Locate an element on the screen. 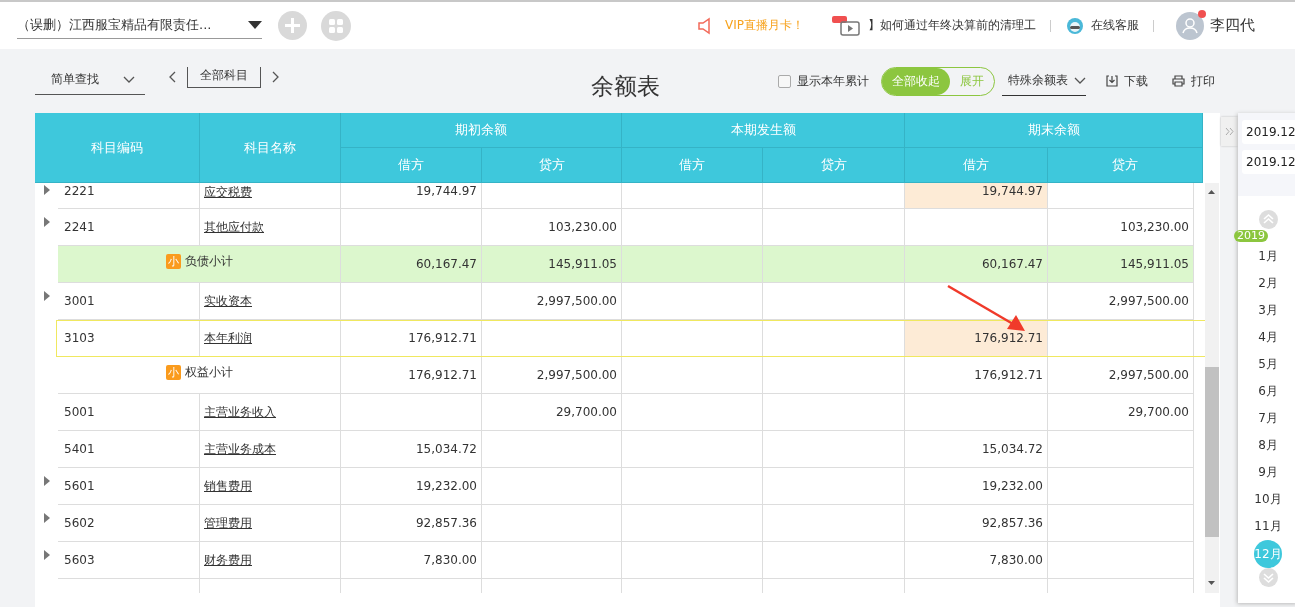 The image size is (1295, 607). table-row: 5001 主营业务收入 29,700.00 29,700.00 is located at coordinates (619, 412).